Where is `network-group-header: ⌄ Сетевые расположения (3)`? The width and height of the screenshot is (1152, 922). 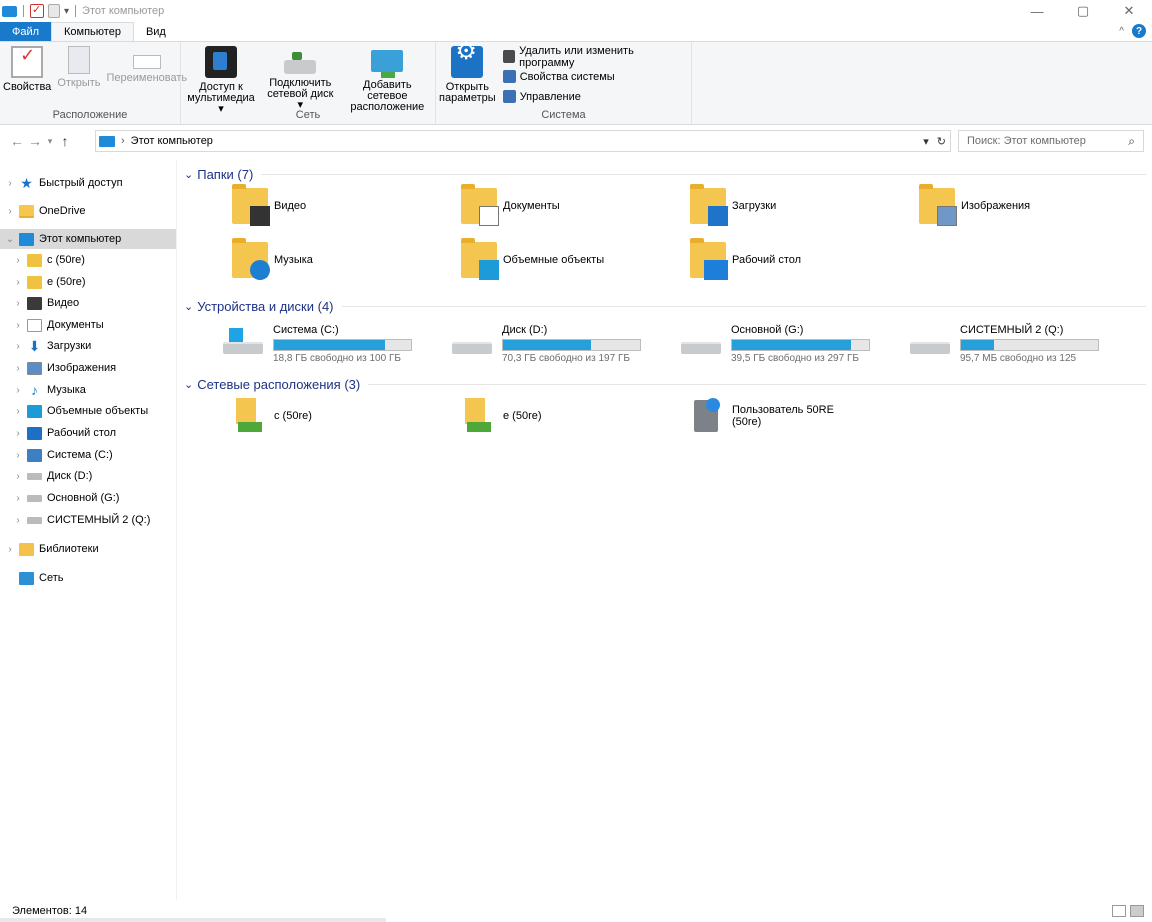
network-group-header: ⌄ Сетевые расположения (3) is located at coordinates (665, 384).